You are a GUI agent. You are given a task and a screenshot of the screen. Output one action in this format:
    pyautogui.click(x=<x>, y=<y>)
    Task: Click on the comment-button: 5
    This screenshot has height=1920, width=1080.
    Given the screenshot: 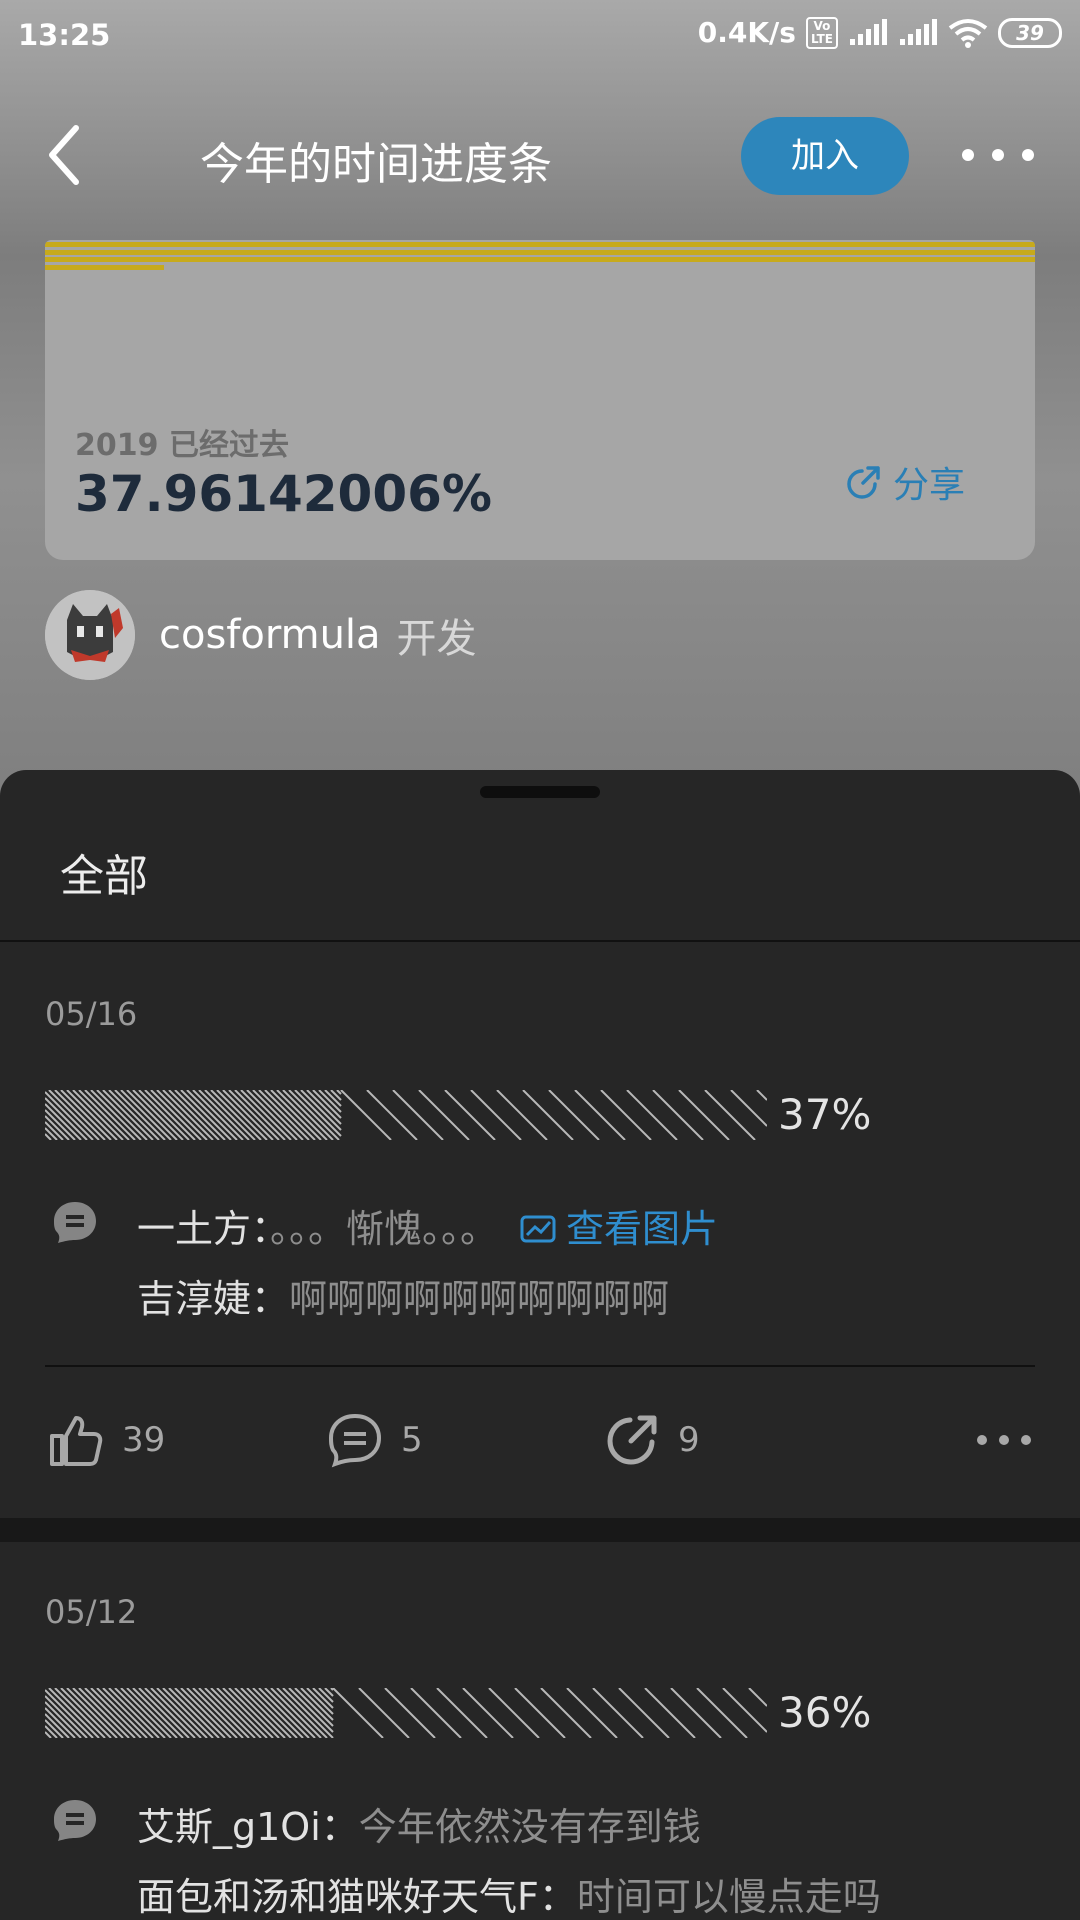 What is the action you would take?
    pyautogui.click(x=375, y=1440)
    